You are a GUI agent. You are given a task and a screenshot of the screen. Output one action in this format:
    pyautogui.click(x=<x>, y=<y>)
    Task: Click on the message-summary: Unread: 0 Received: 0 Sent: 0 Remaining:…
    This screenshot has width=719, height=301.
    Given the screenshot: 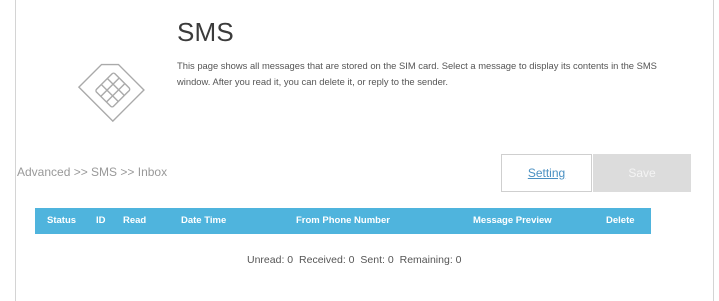 What is the action you would take?
    pyautogui.click(x=356, y=260)
    